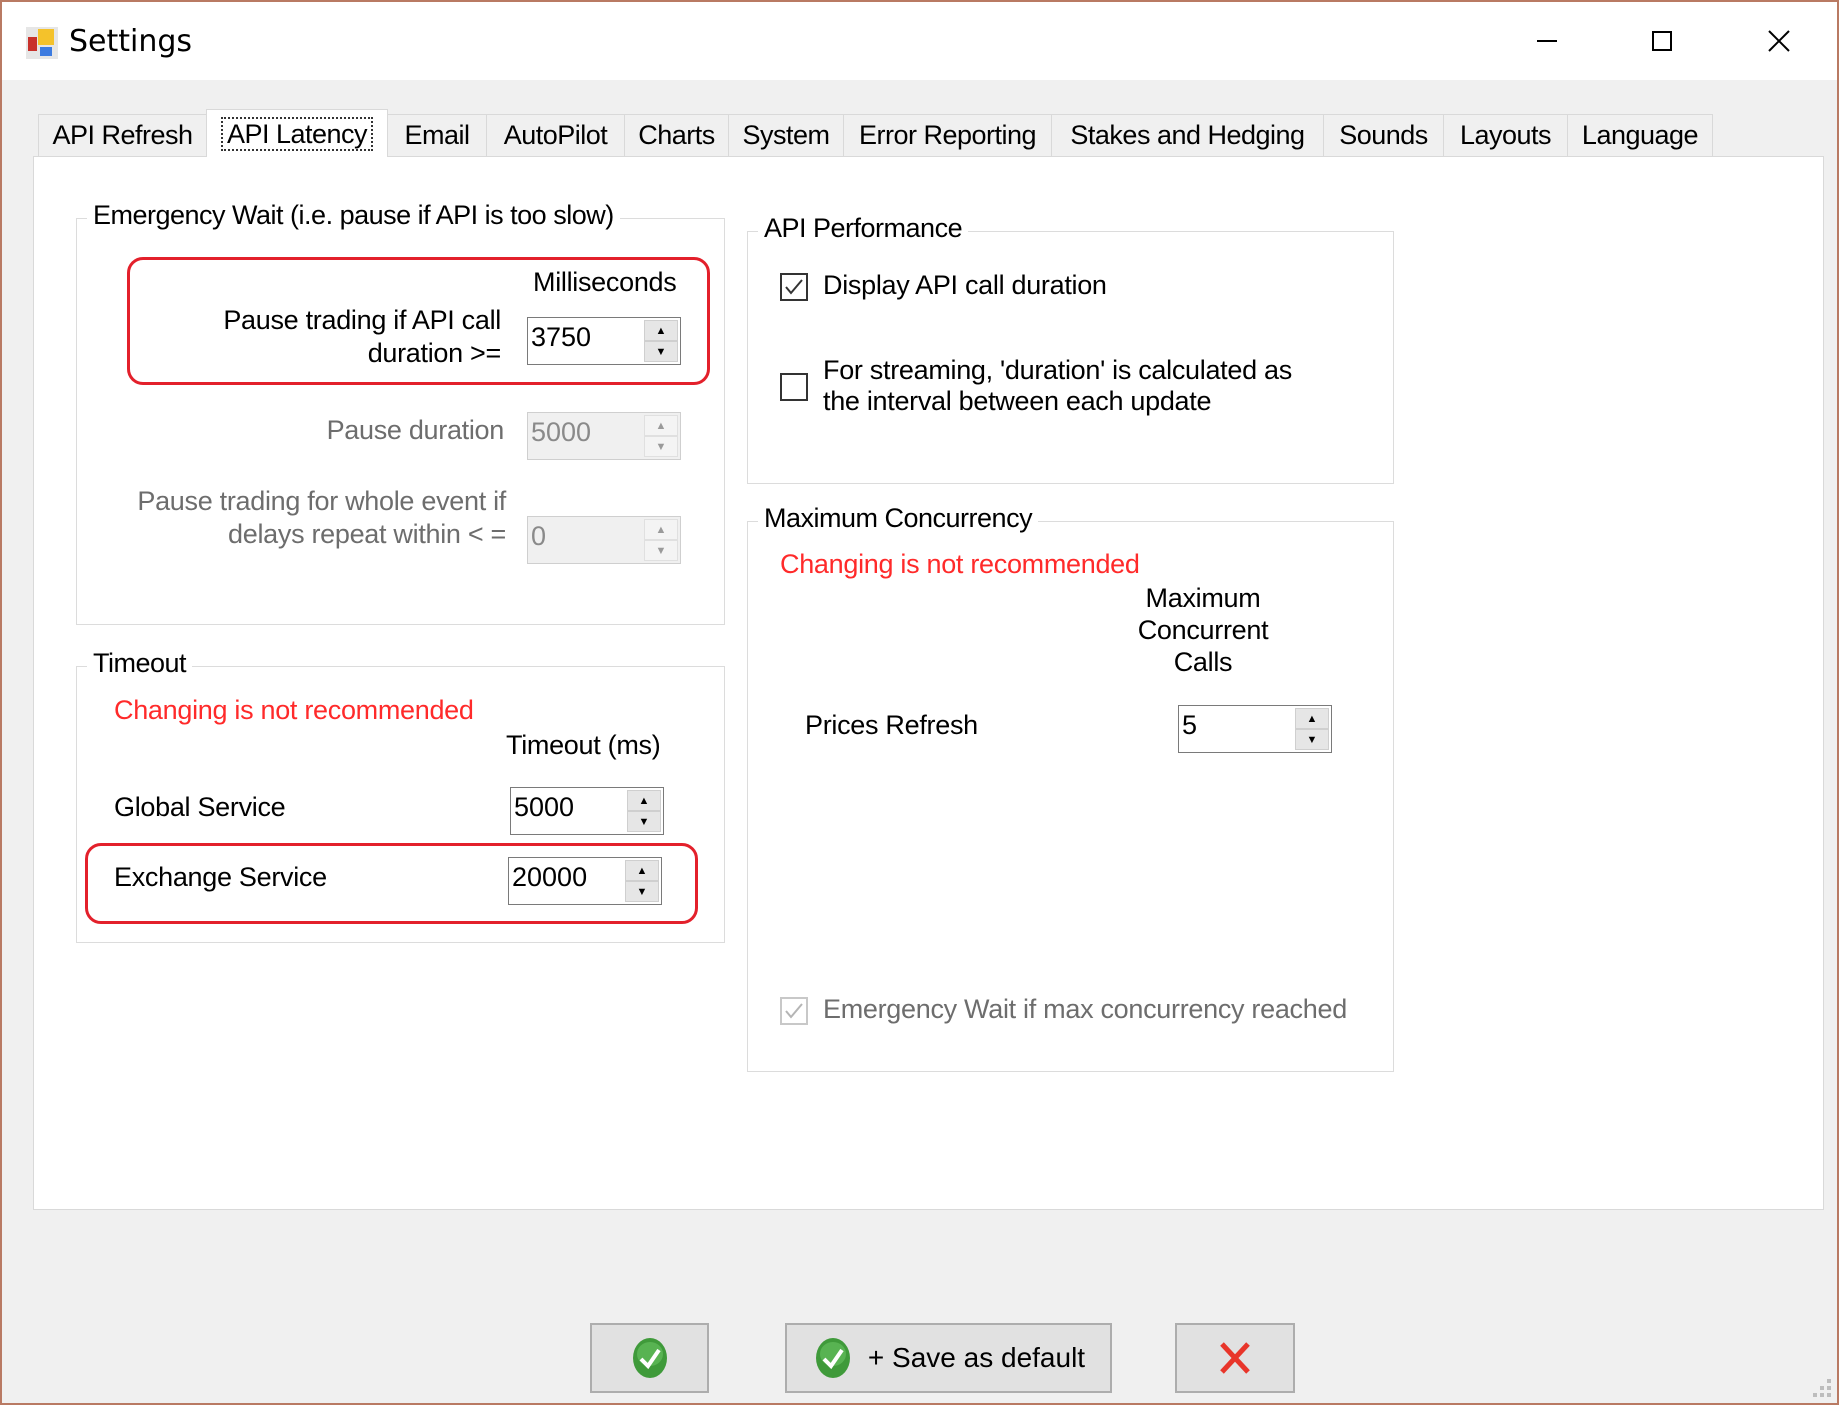 This screenshot has width=1839, height=1405. I want to click on tab-sounds: Sounds, so click(1383, 135).